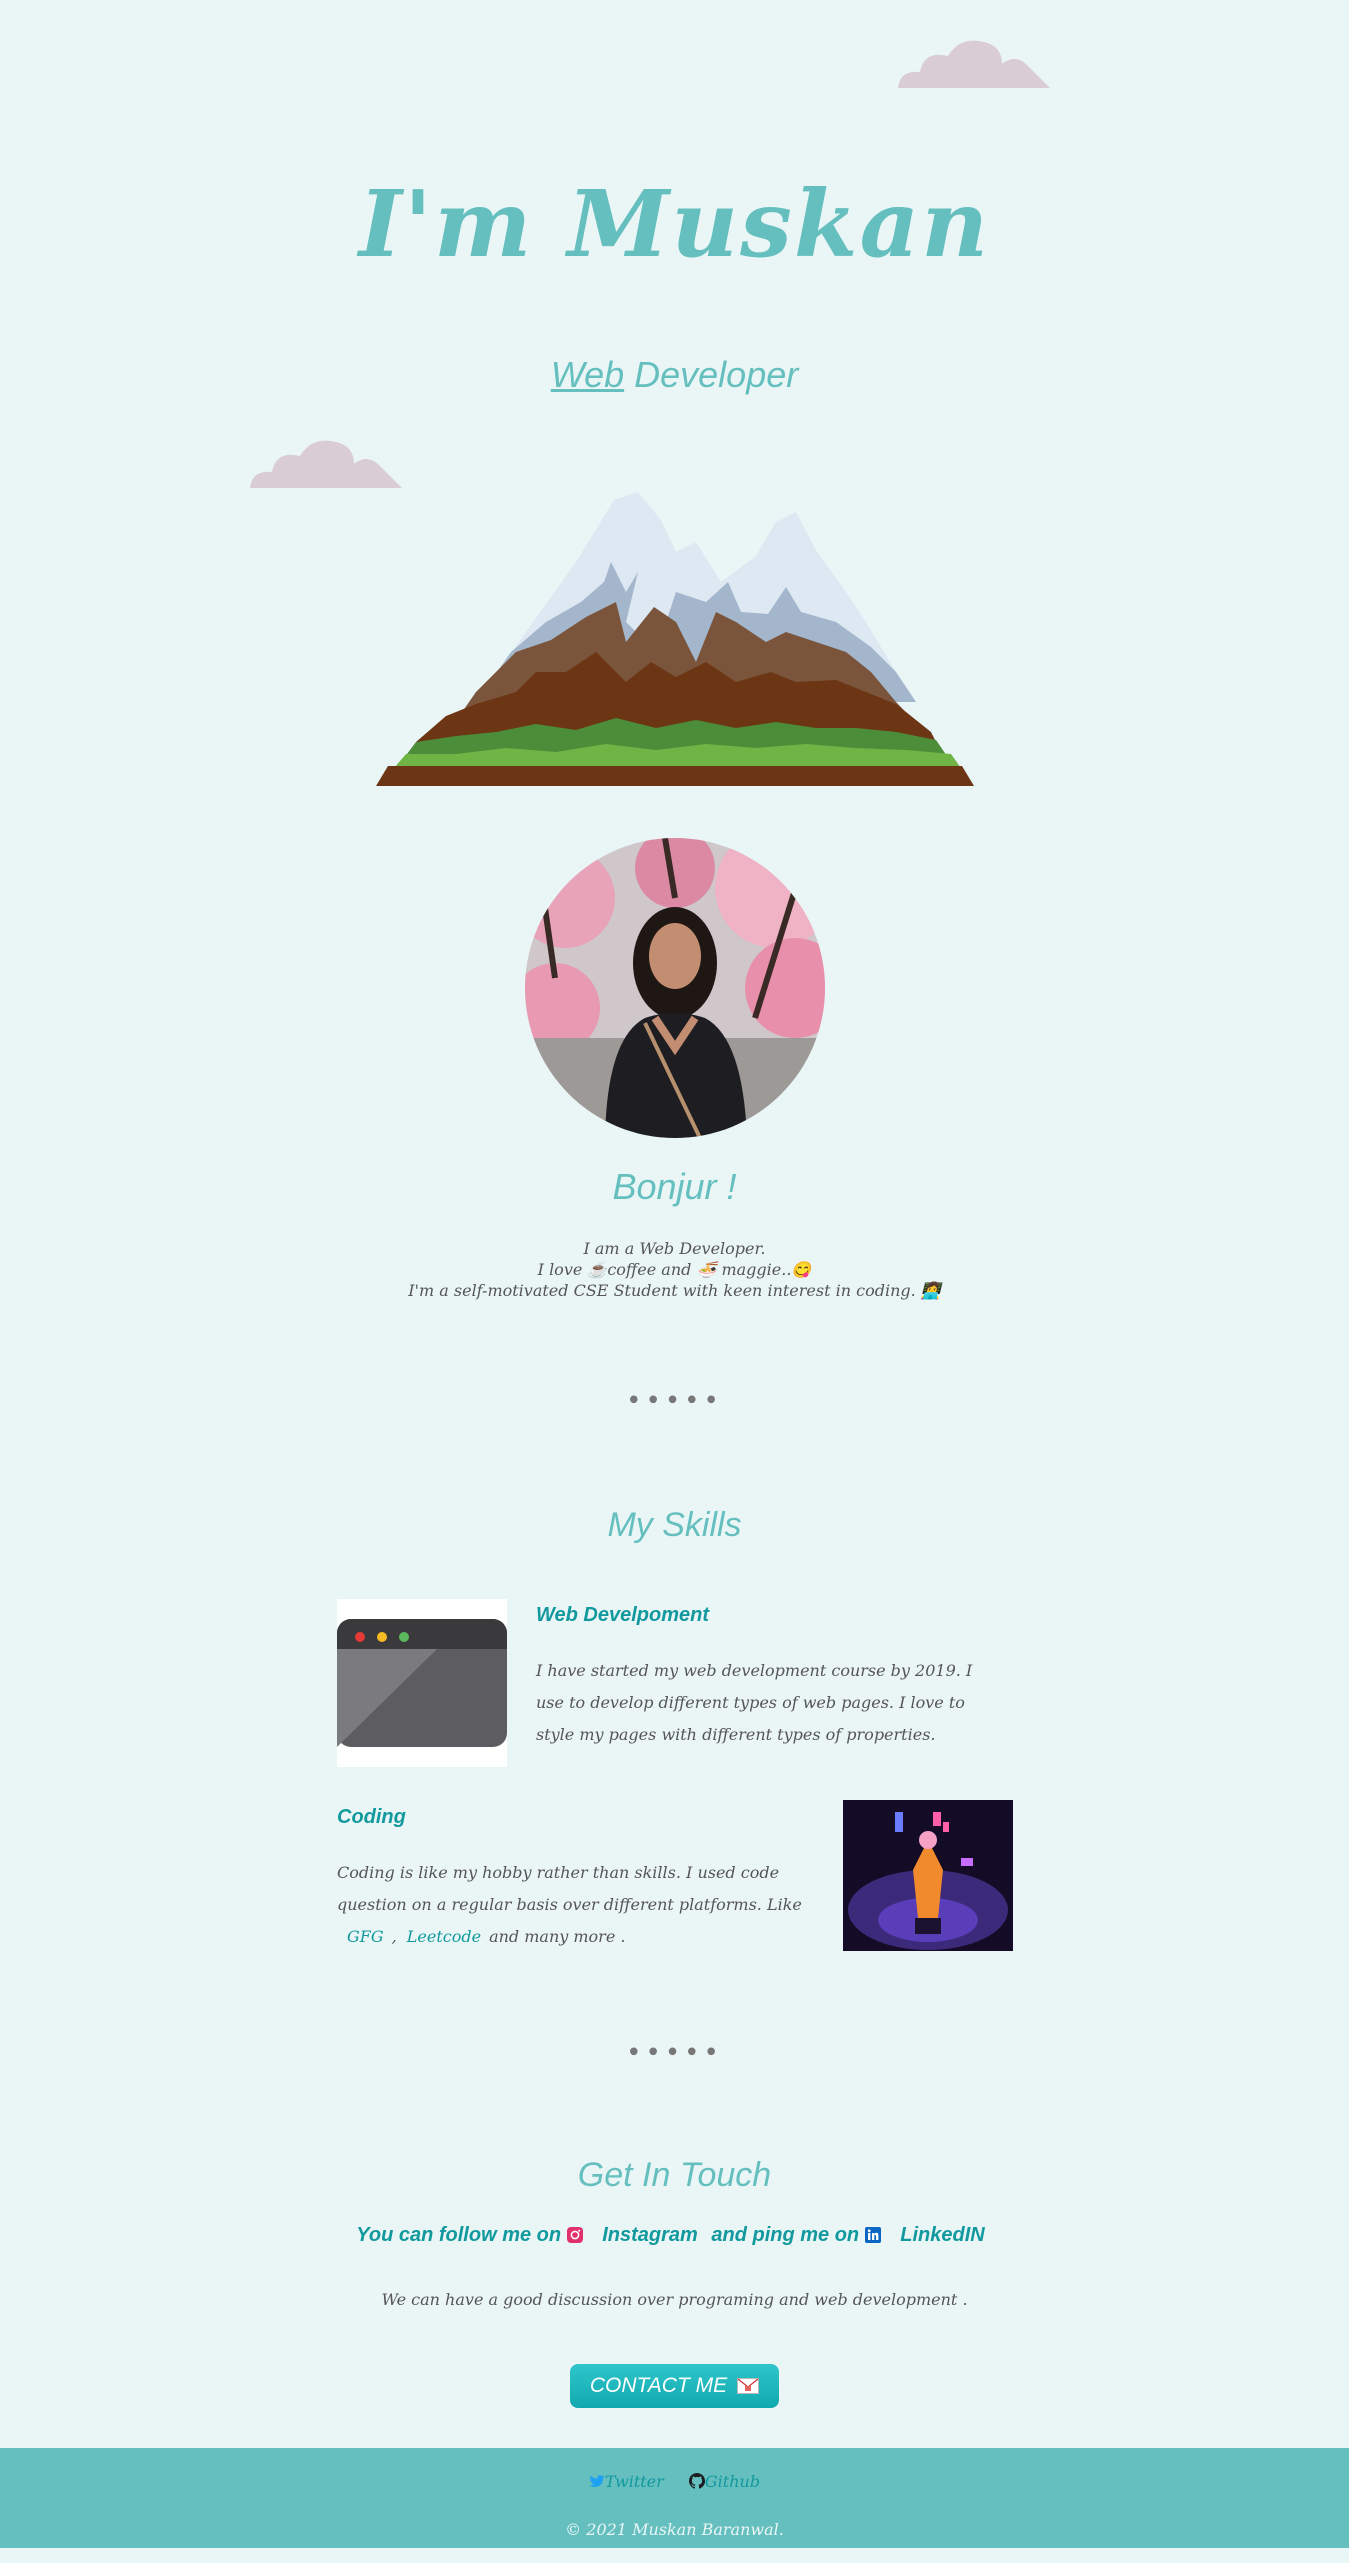 The width and height of the screenshot is (1349, 2563). I want to click on twitter-icon, so click(596, 2481).